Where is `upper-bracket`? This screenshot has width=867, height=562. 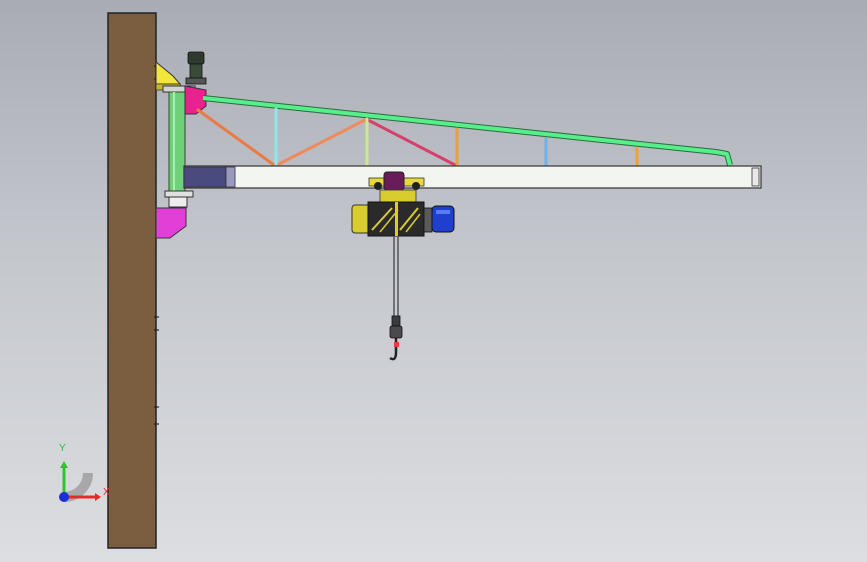
upper-bracket is located at coordinates (168, 72).